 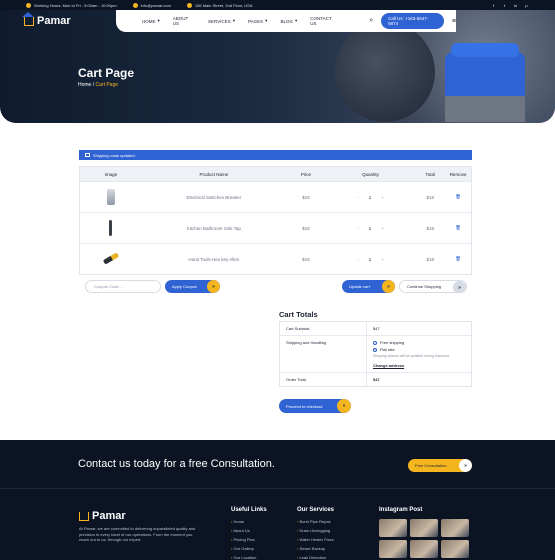 I want to click on nav-item-blog: BLOG, so click(x=286, y=21).